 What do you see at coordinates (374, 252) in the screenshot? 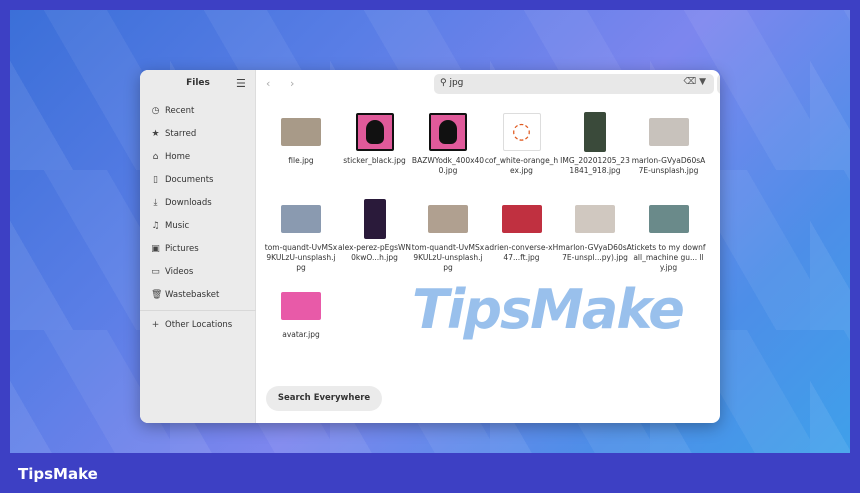
I see `file-name: alex-perez-pEgsWN0kwO...h.jpg` at bounding box center [374, 252].